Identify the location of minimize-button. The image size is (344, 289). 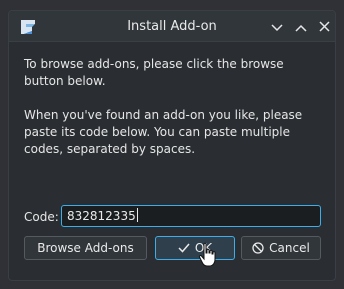
(277, 26).